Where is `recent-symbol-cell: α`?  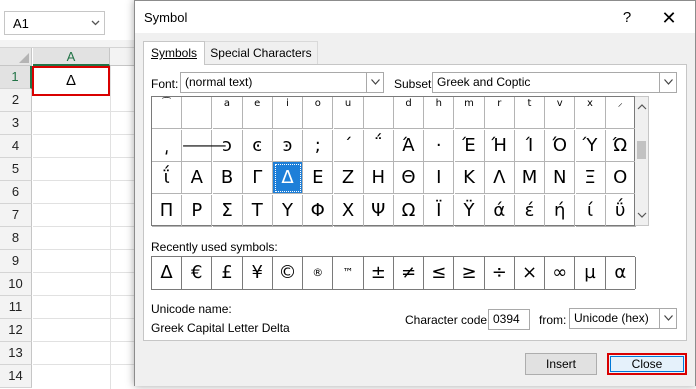
recent-symbol-cell: α is located at coordinates (620, 273).